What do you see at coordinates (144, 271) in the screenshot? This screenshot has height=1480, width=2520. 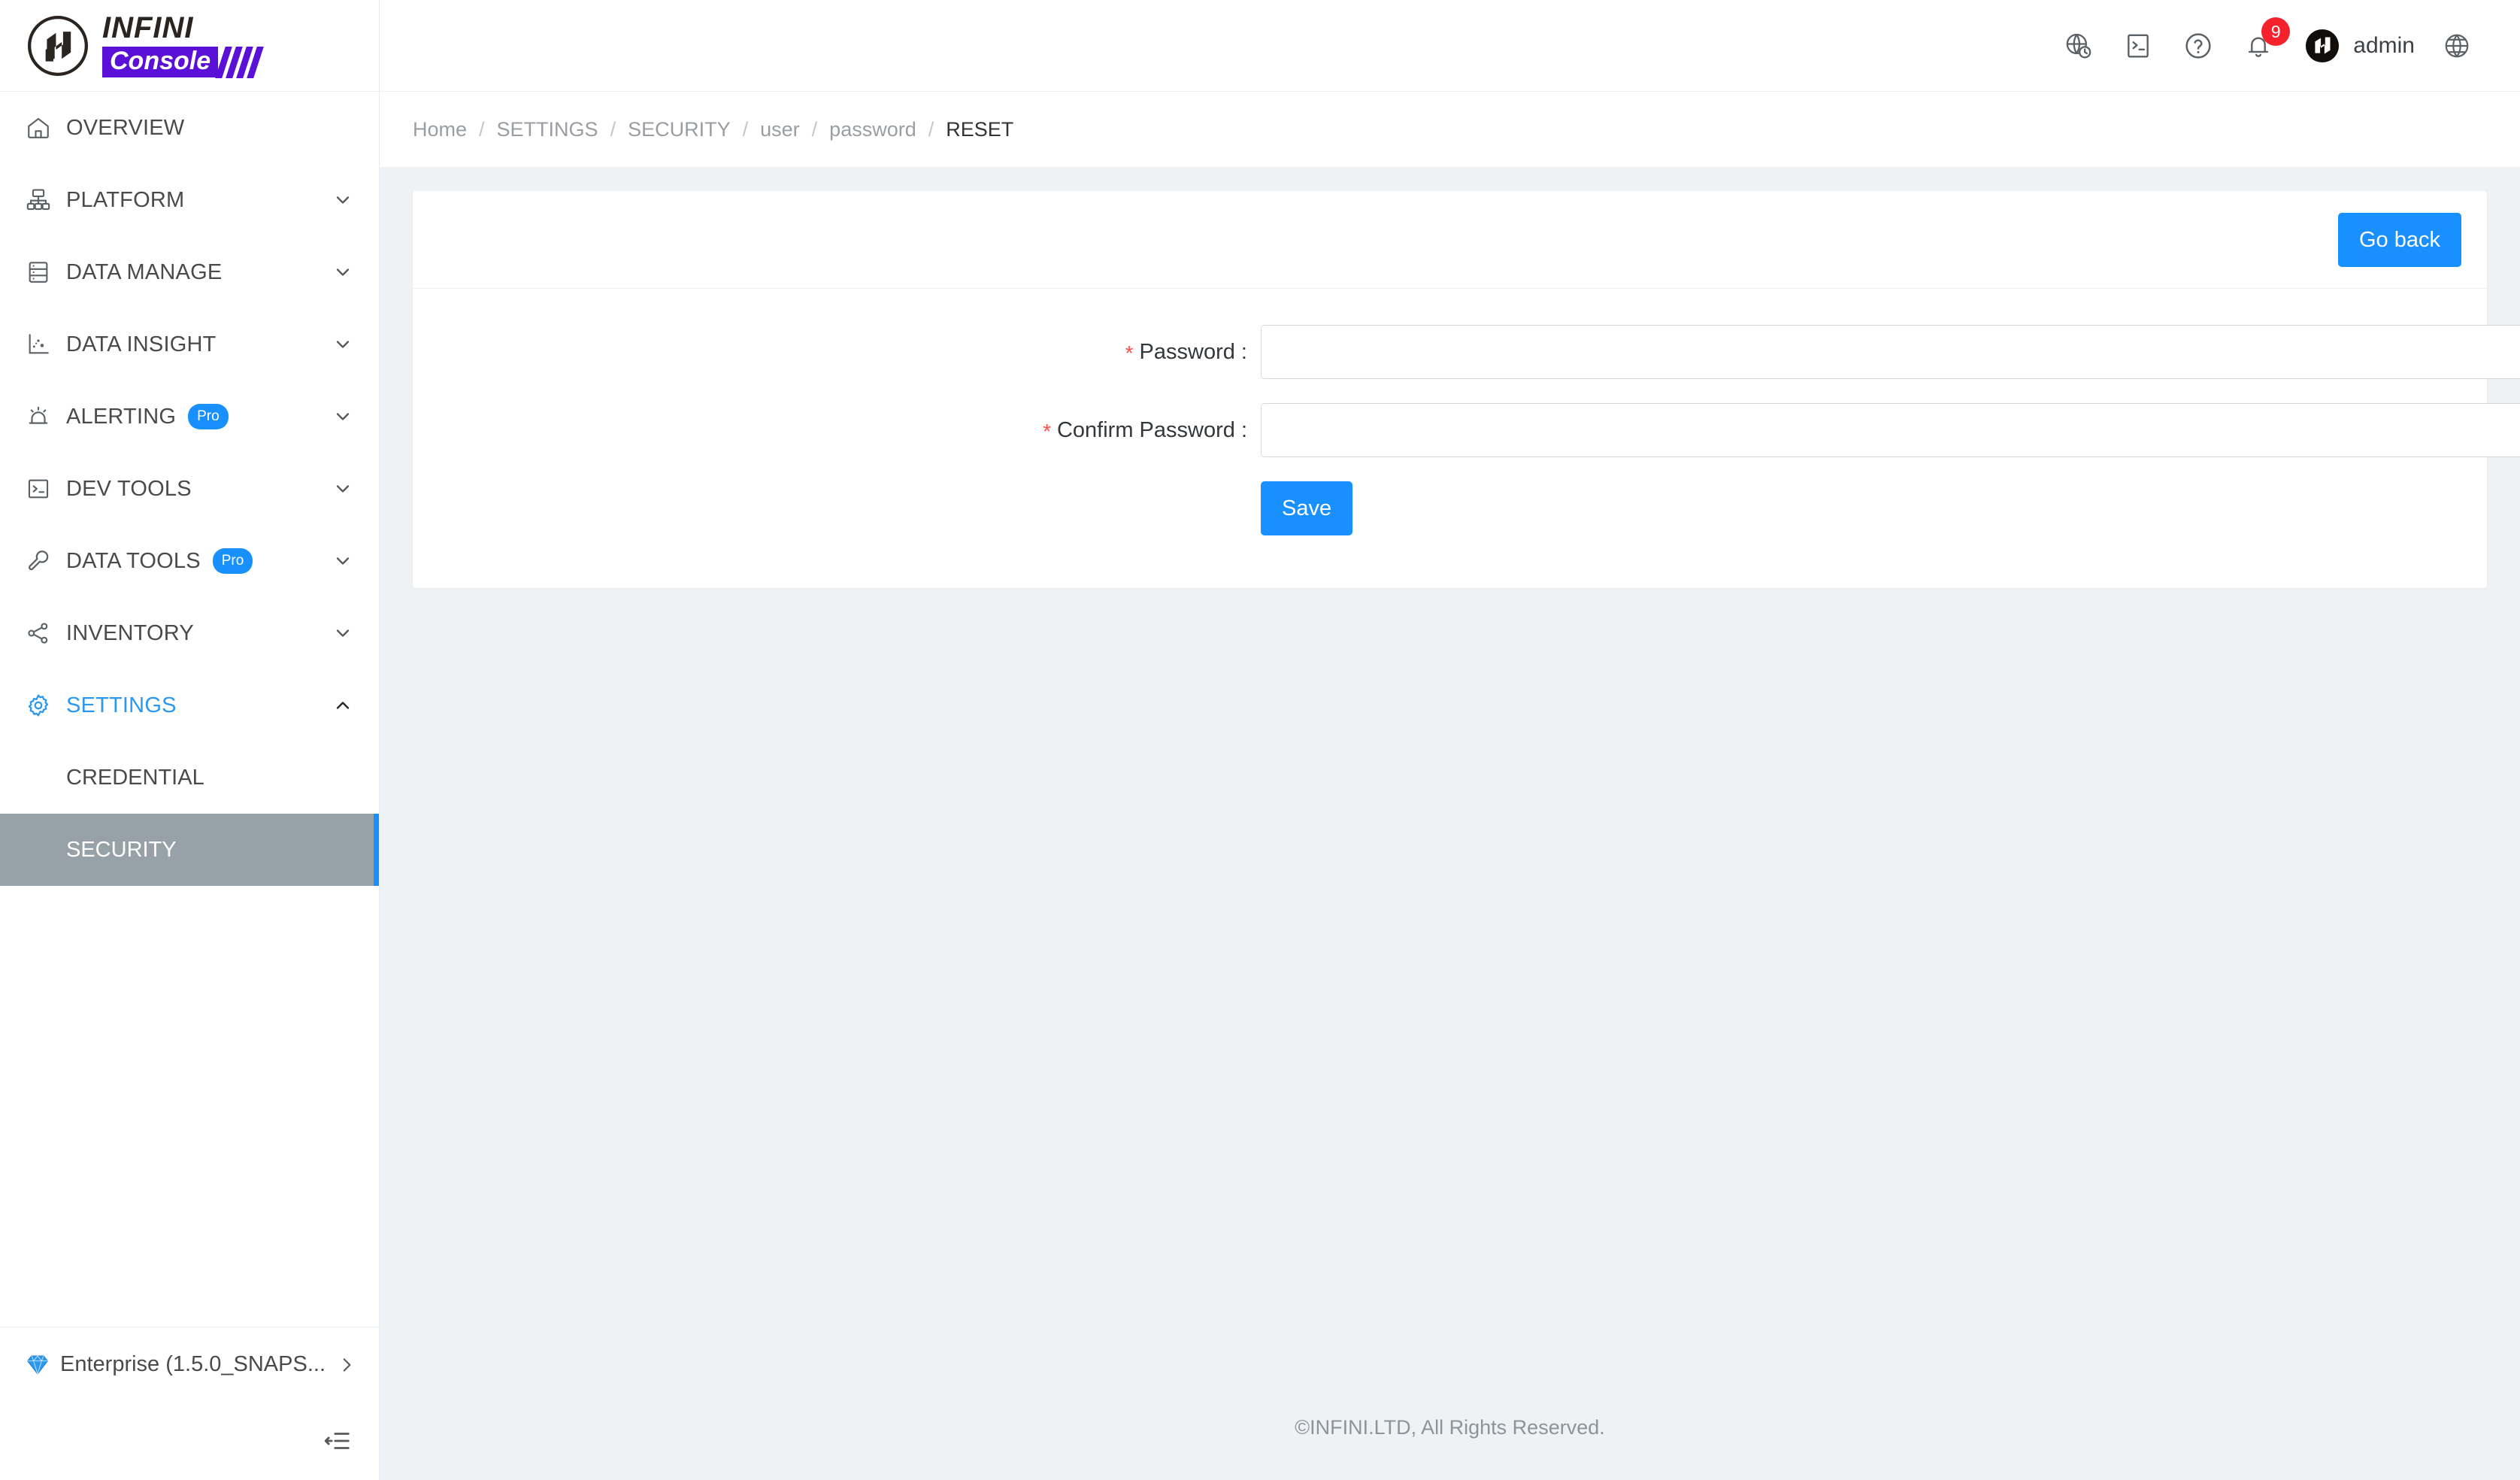 I see `sidebar-item-label: DATA MANAGE` at bounding box center [144, 271].